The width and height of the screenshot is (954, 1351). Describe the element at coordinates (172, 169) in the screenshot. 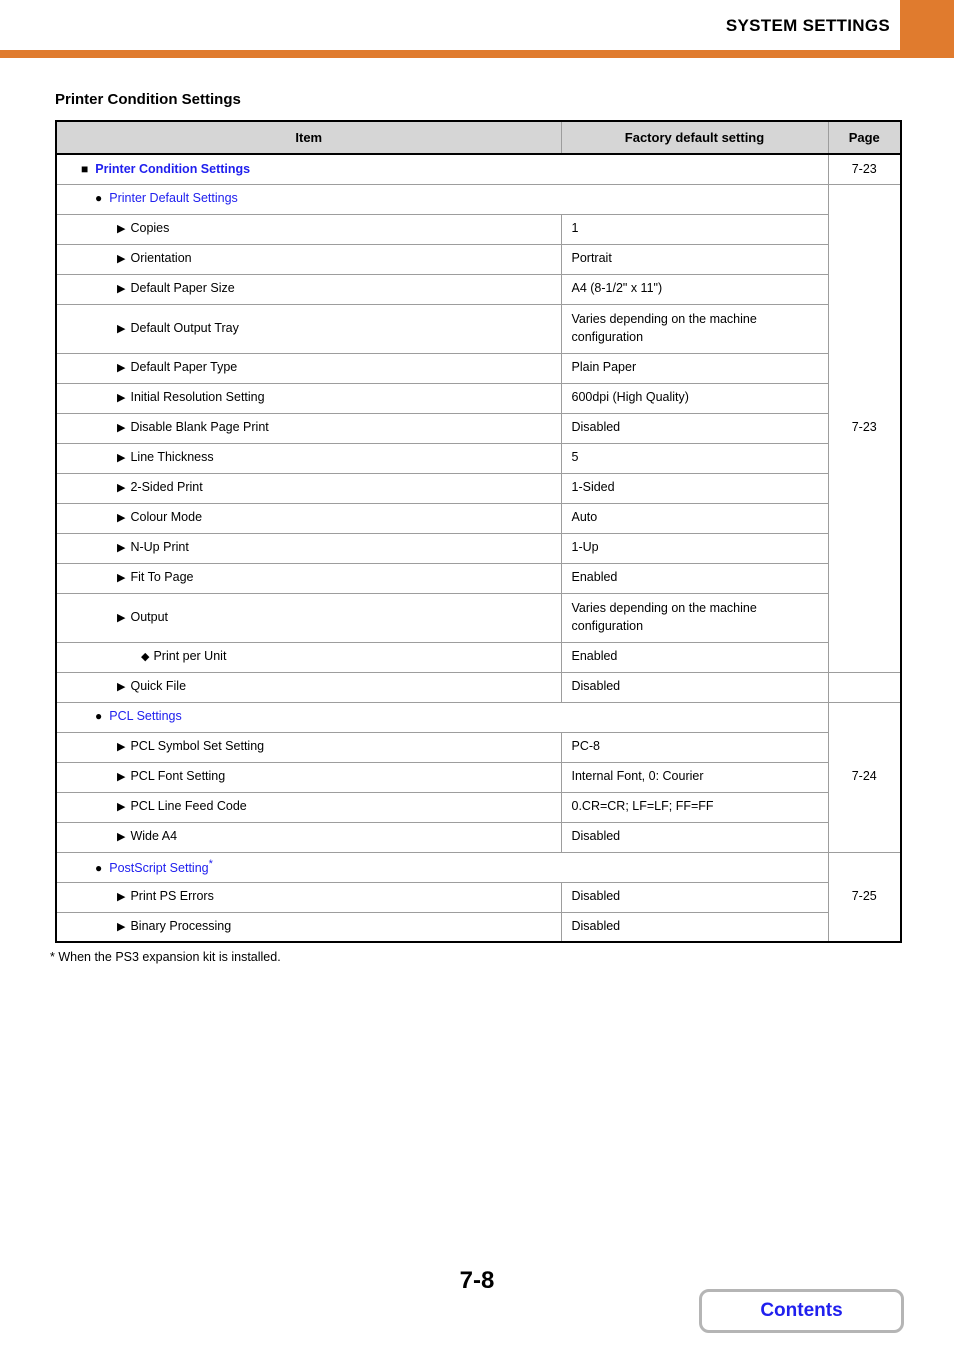

I see `link-printer-condition-settings: Printer Condition Settings` at that location.